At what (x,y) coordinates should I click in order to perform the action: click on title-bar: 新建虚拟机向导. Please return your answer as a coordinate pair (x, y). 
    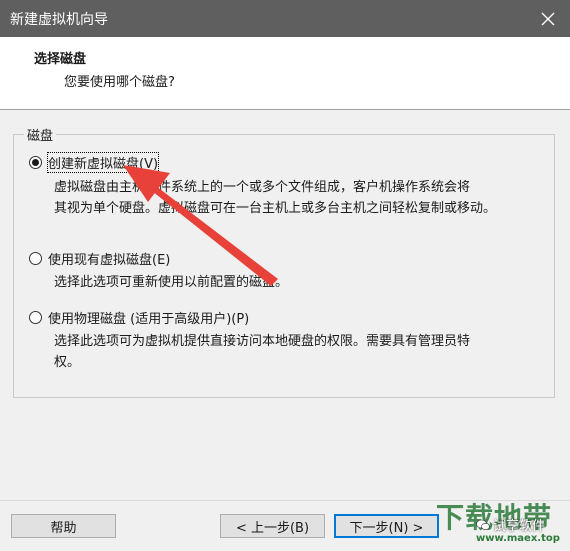
    Looking at the image, I should click on (285, 18).